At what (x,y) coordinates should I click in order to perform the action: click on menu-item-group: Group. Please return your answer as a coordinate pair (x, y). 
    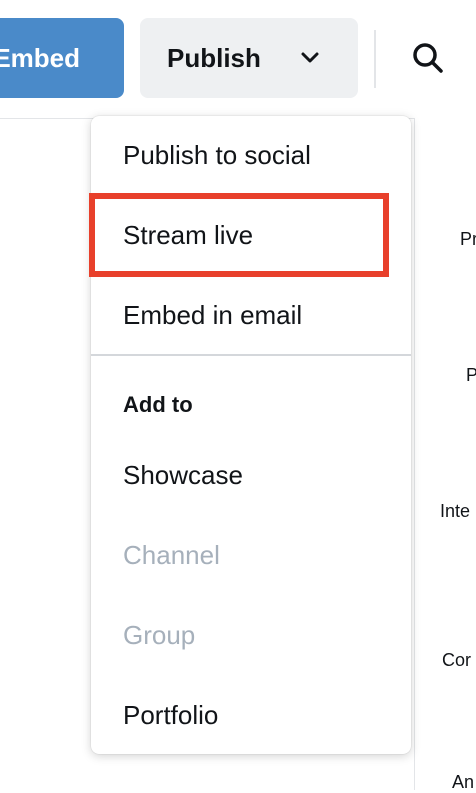
    Looking at the image, I should click on (159, 635).